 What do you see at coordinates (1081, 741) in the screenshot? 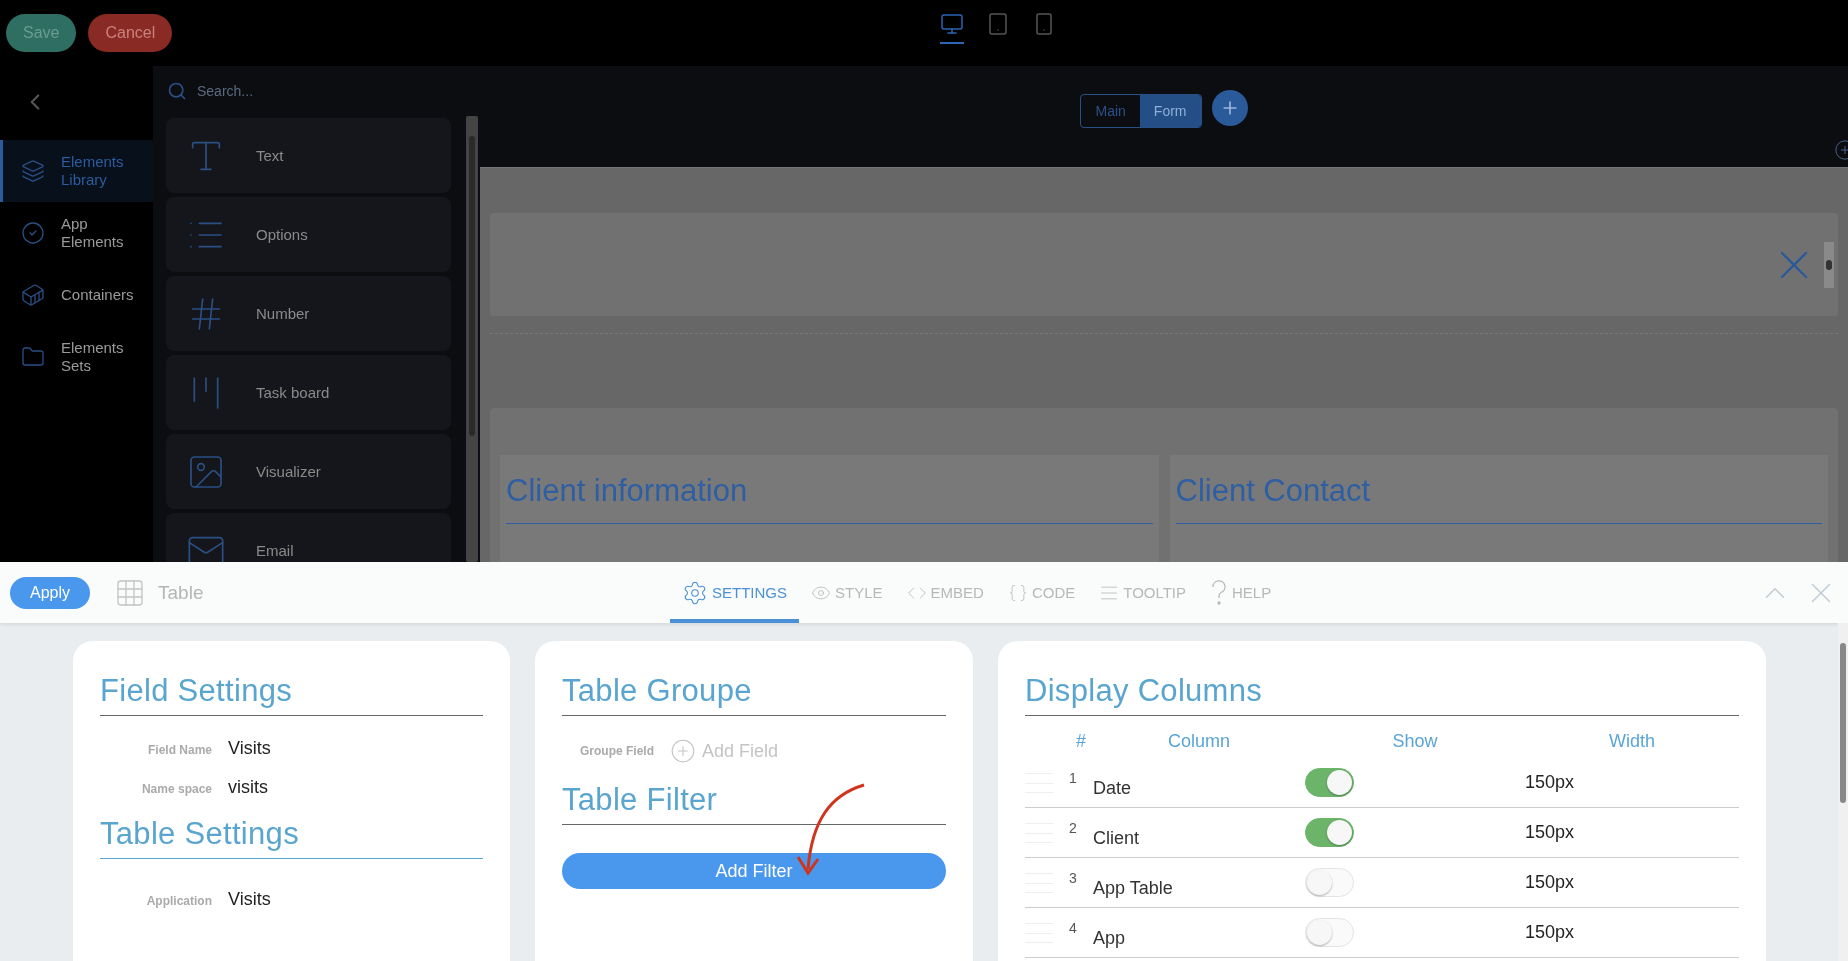
I see `column-header: #` at bounding box center [1081, 741].